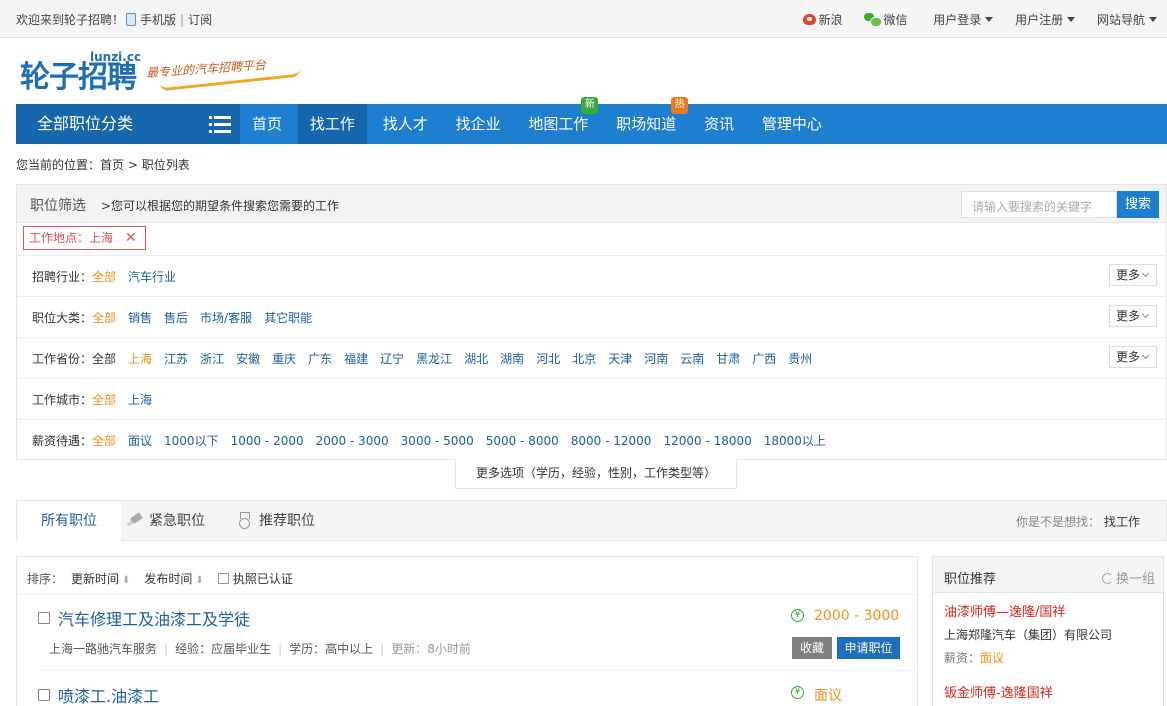 This screenshot has width=1167, height=706. Describe the element at coordinates (1145, 273) in the screenshot. I see `chevron-down-icon` at that location.